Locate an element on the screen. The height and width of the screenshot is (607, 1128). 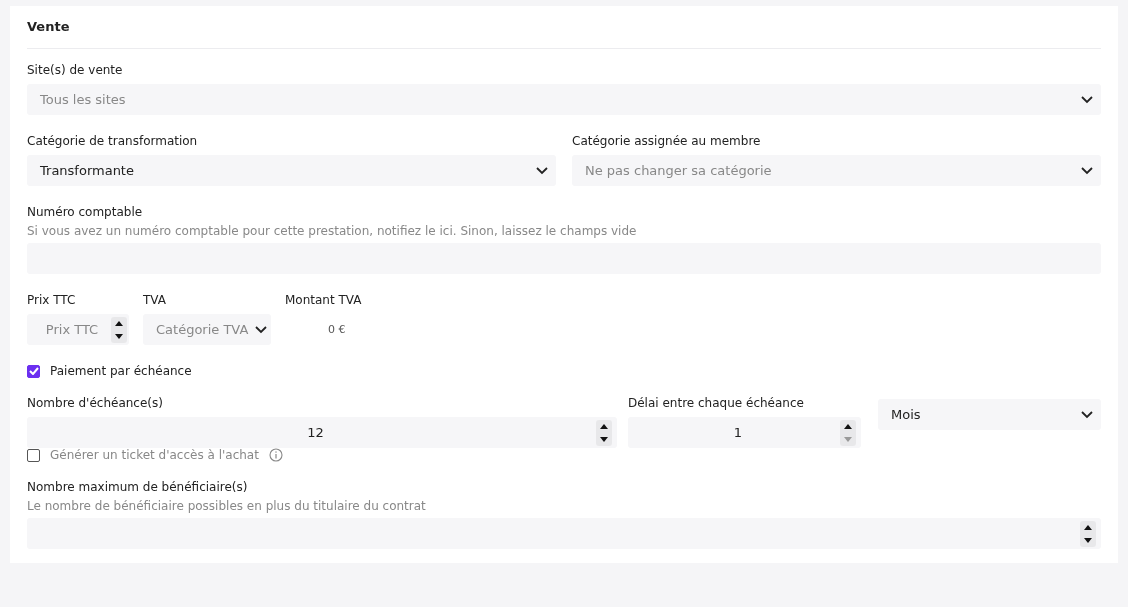
field-label: Numéro comptable is located at coordinates (85, 212).